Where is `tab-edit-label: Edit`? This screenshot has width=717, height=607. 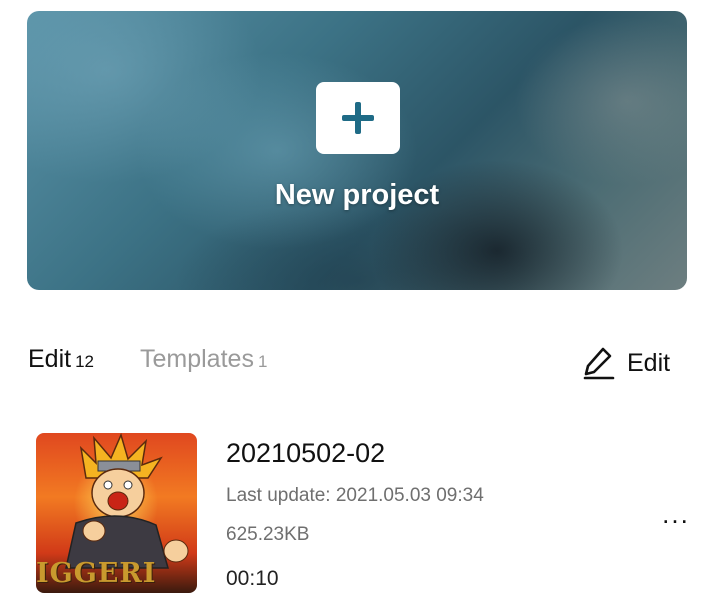
tab-edit-label: Edit is located at coordinates (50, 359).